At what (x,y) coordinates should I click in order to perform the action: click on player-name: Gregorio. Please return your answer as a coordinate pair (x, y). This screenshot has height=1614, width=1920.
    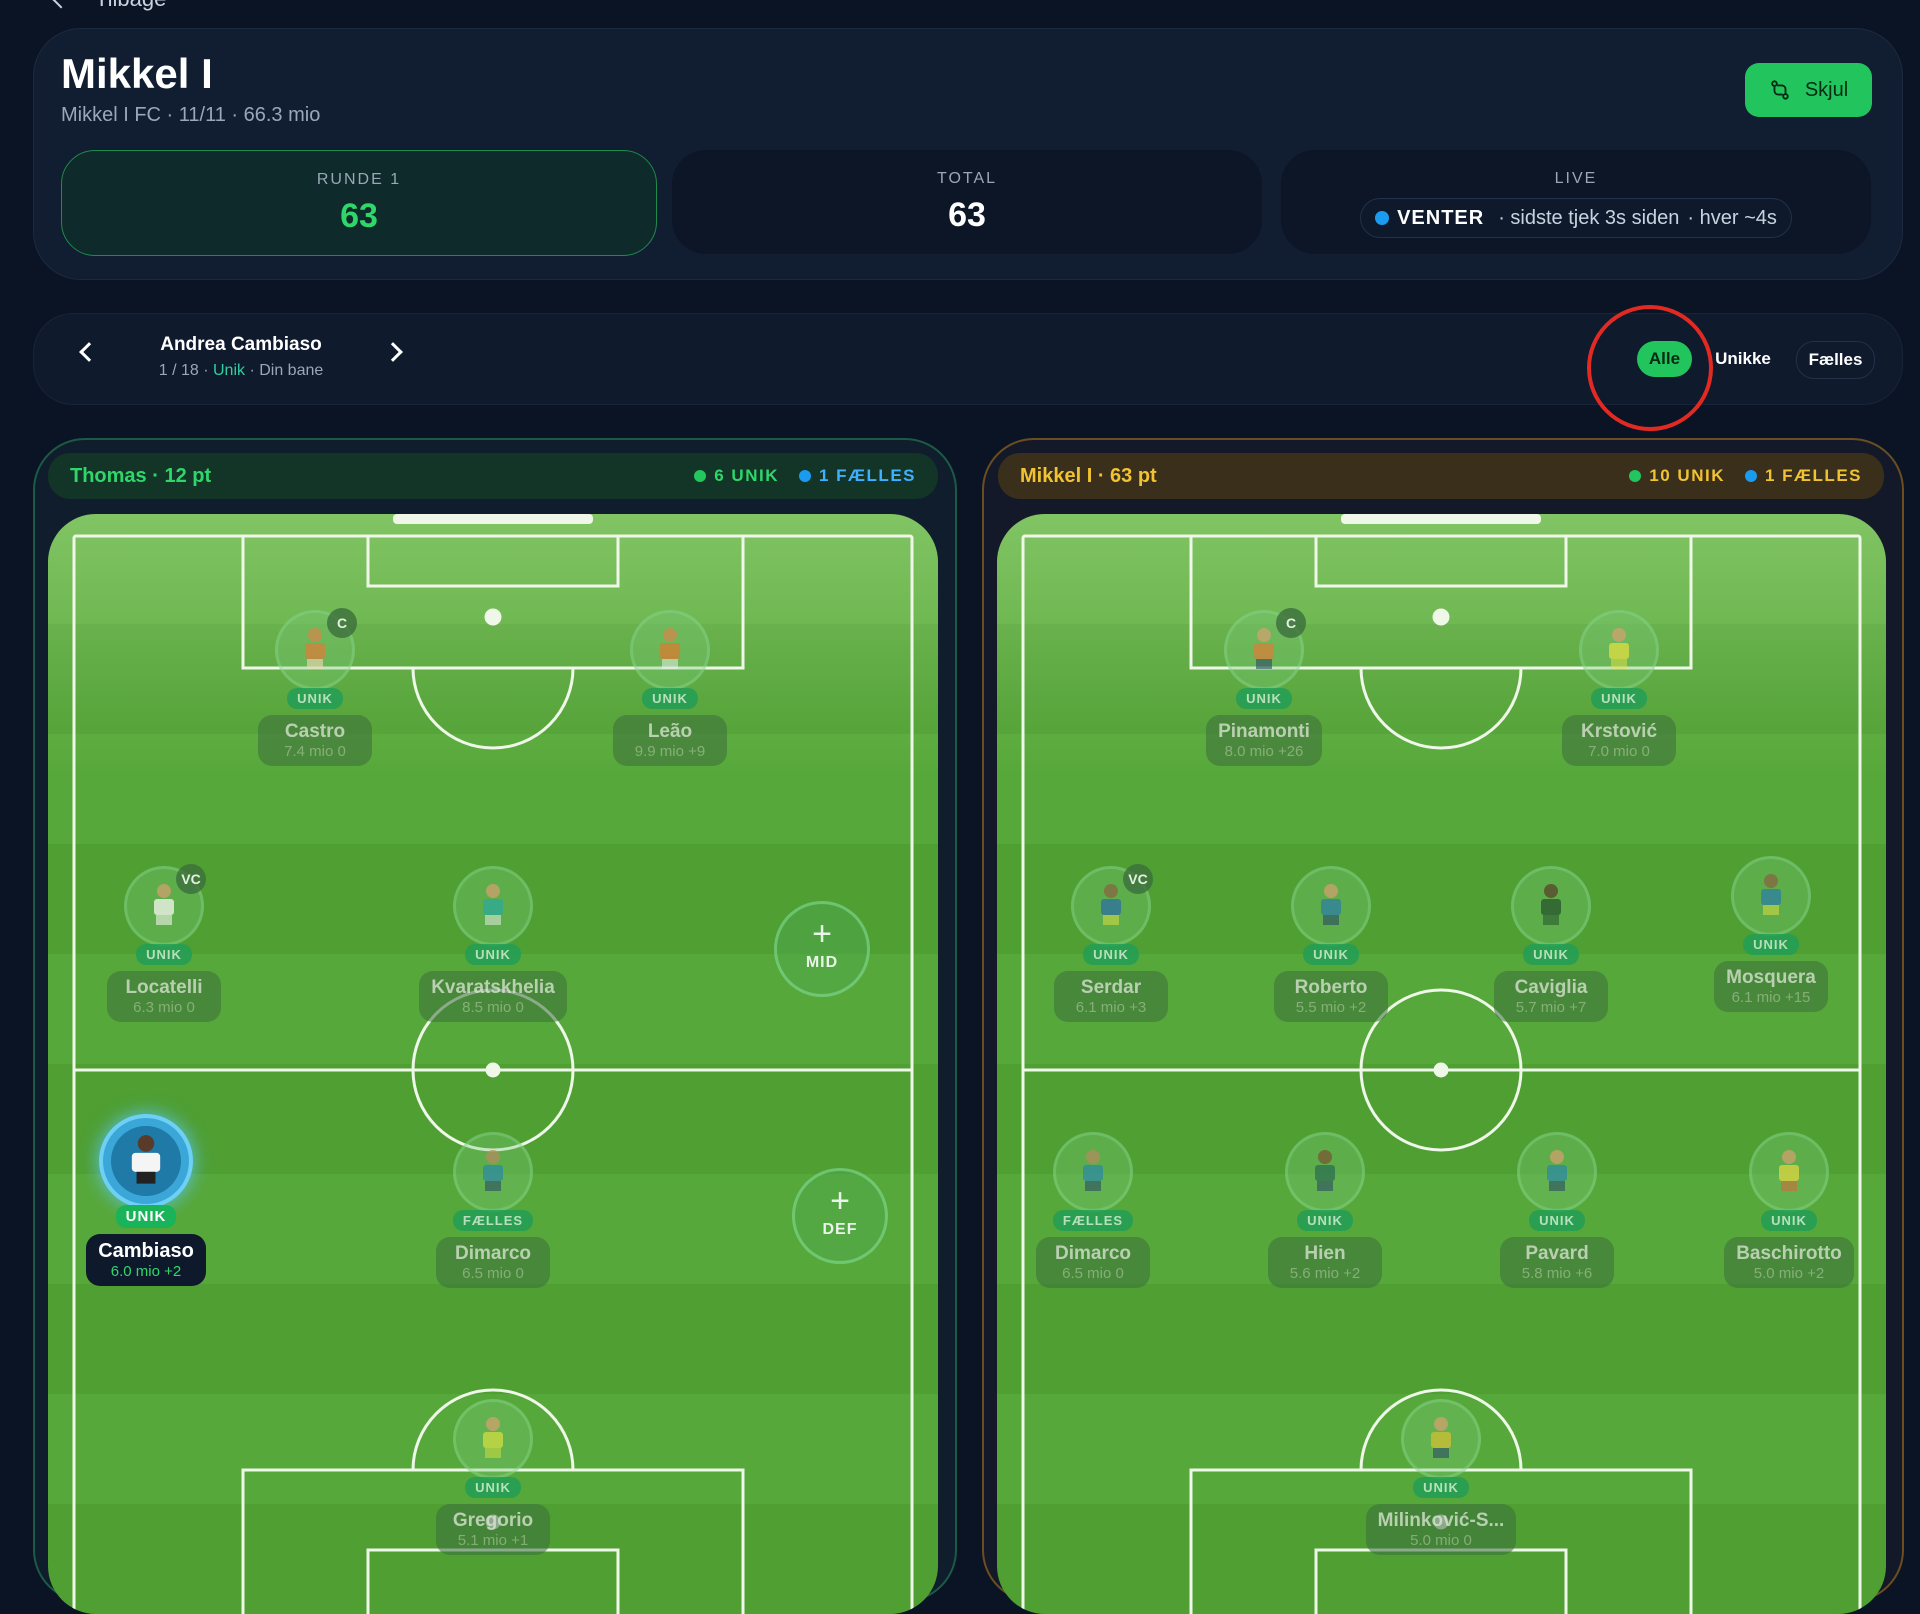
    Looking at the image, I should click on (493, 1520).